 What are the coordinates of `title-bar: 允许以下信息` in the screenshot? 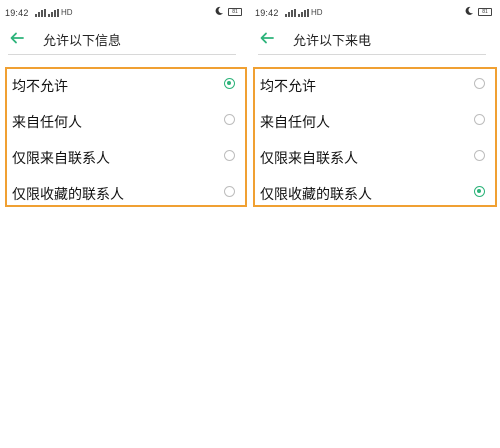 It's located at (125, 39).